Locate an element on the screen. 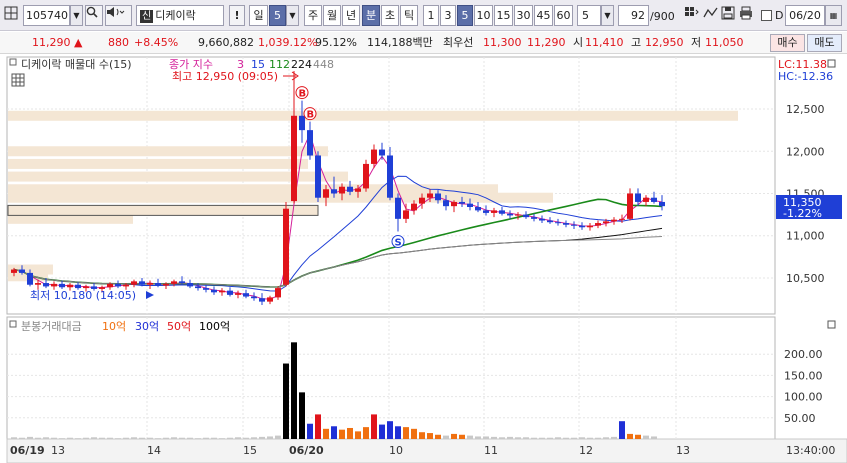 The image size is (847, 463). grid-icon is located at coordinates (693, 15).